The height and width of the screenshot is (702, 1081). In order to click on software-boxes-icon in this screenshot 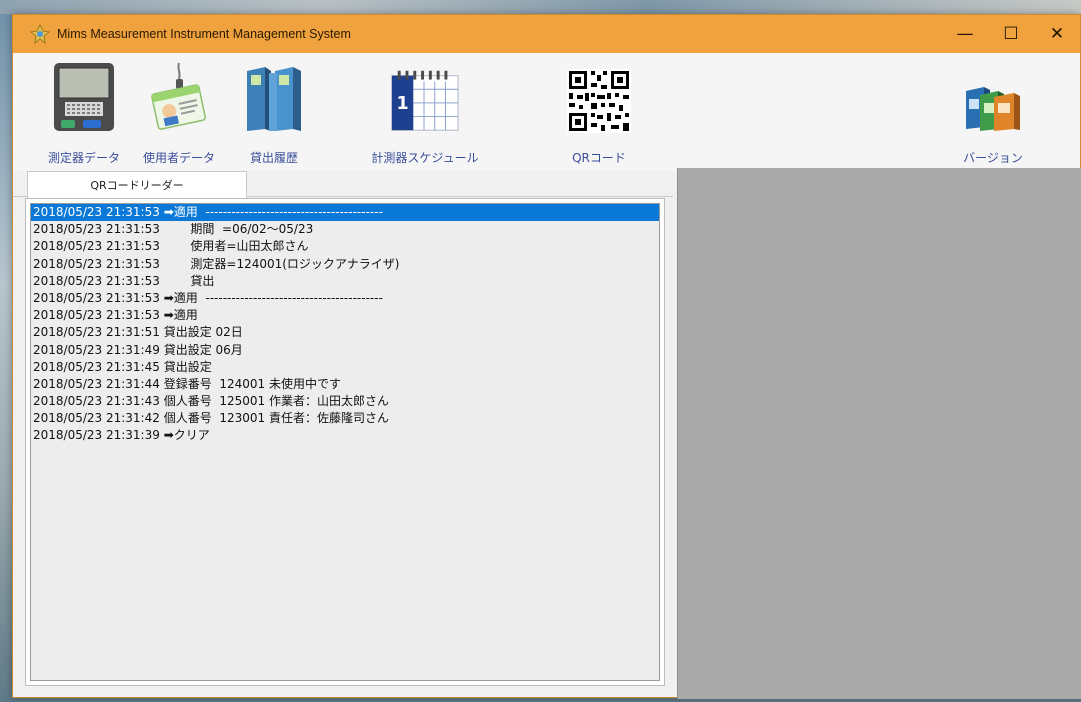, I will do `click(993, 96)`.